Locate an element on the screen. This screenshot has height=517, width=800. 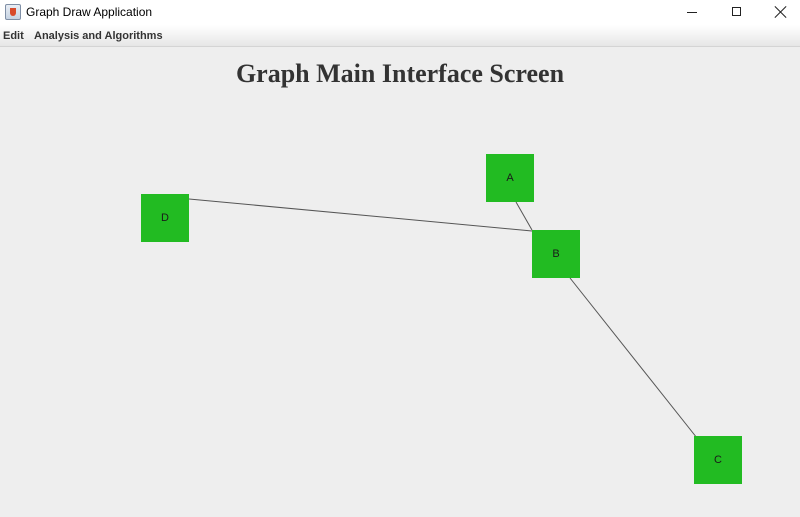
graph-node-c: C is located at coordinates (718, 460).